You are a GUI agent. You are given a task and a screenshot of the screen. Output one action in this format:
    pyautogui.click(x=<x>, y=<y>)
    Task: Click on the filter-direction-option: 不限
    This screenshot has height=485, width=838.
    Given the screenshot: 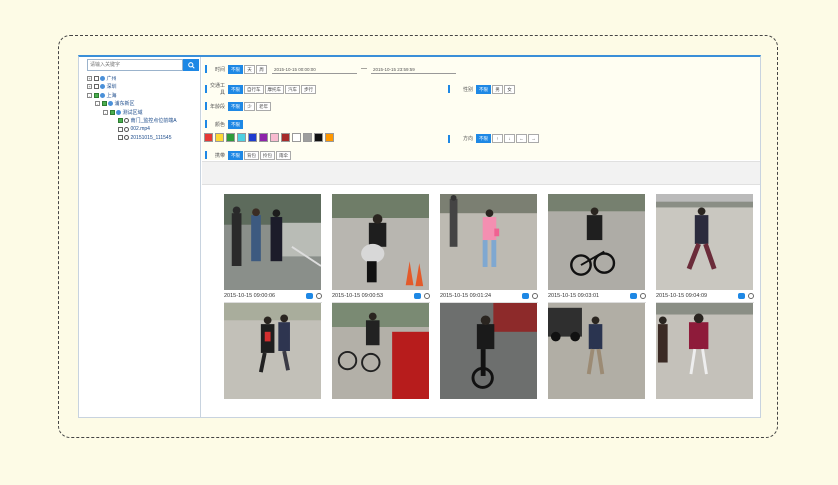 What is the action you would take?
    pyautogui.click(x=483, y=138)
    